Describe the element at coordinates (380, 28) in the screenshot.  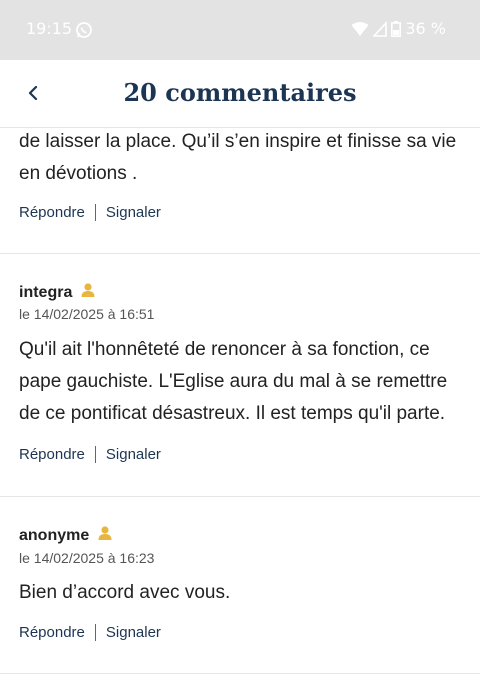
I see `signal-icon` at that location.